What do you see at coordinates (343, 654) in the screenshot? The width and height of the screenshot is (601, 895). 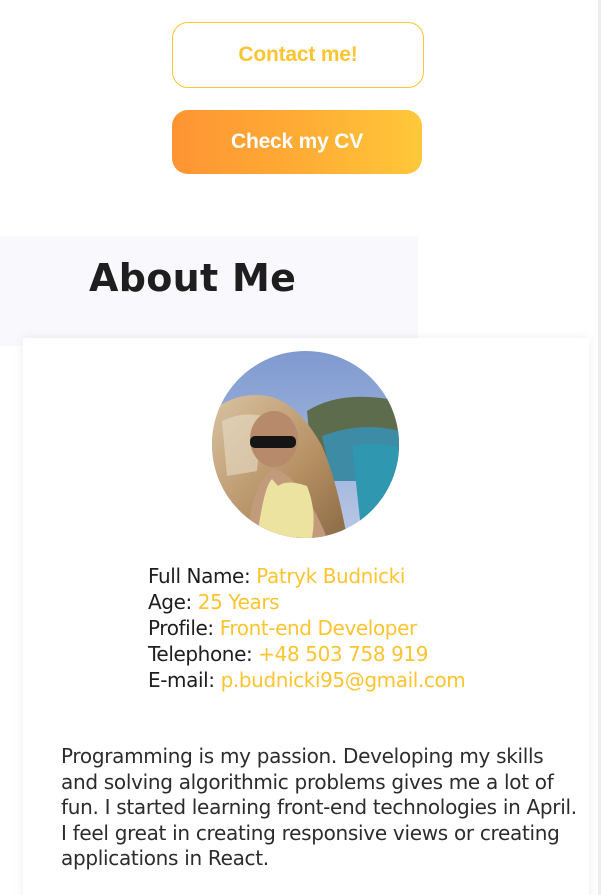 I see `info-value: +48 503 758 919` at bounding box center [343, 654].